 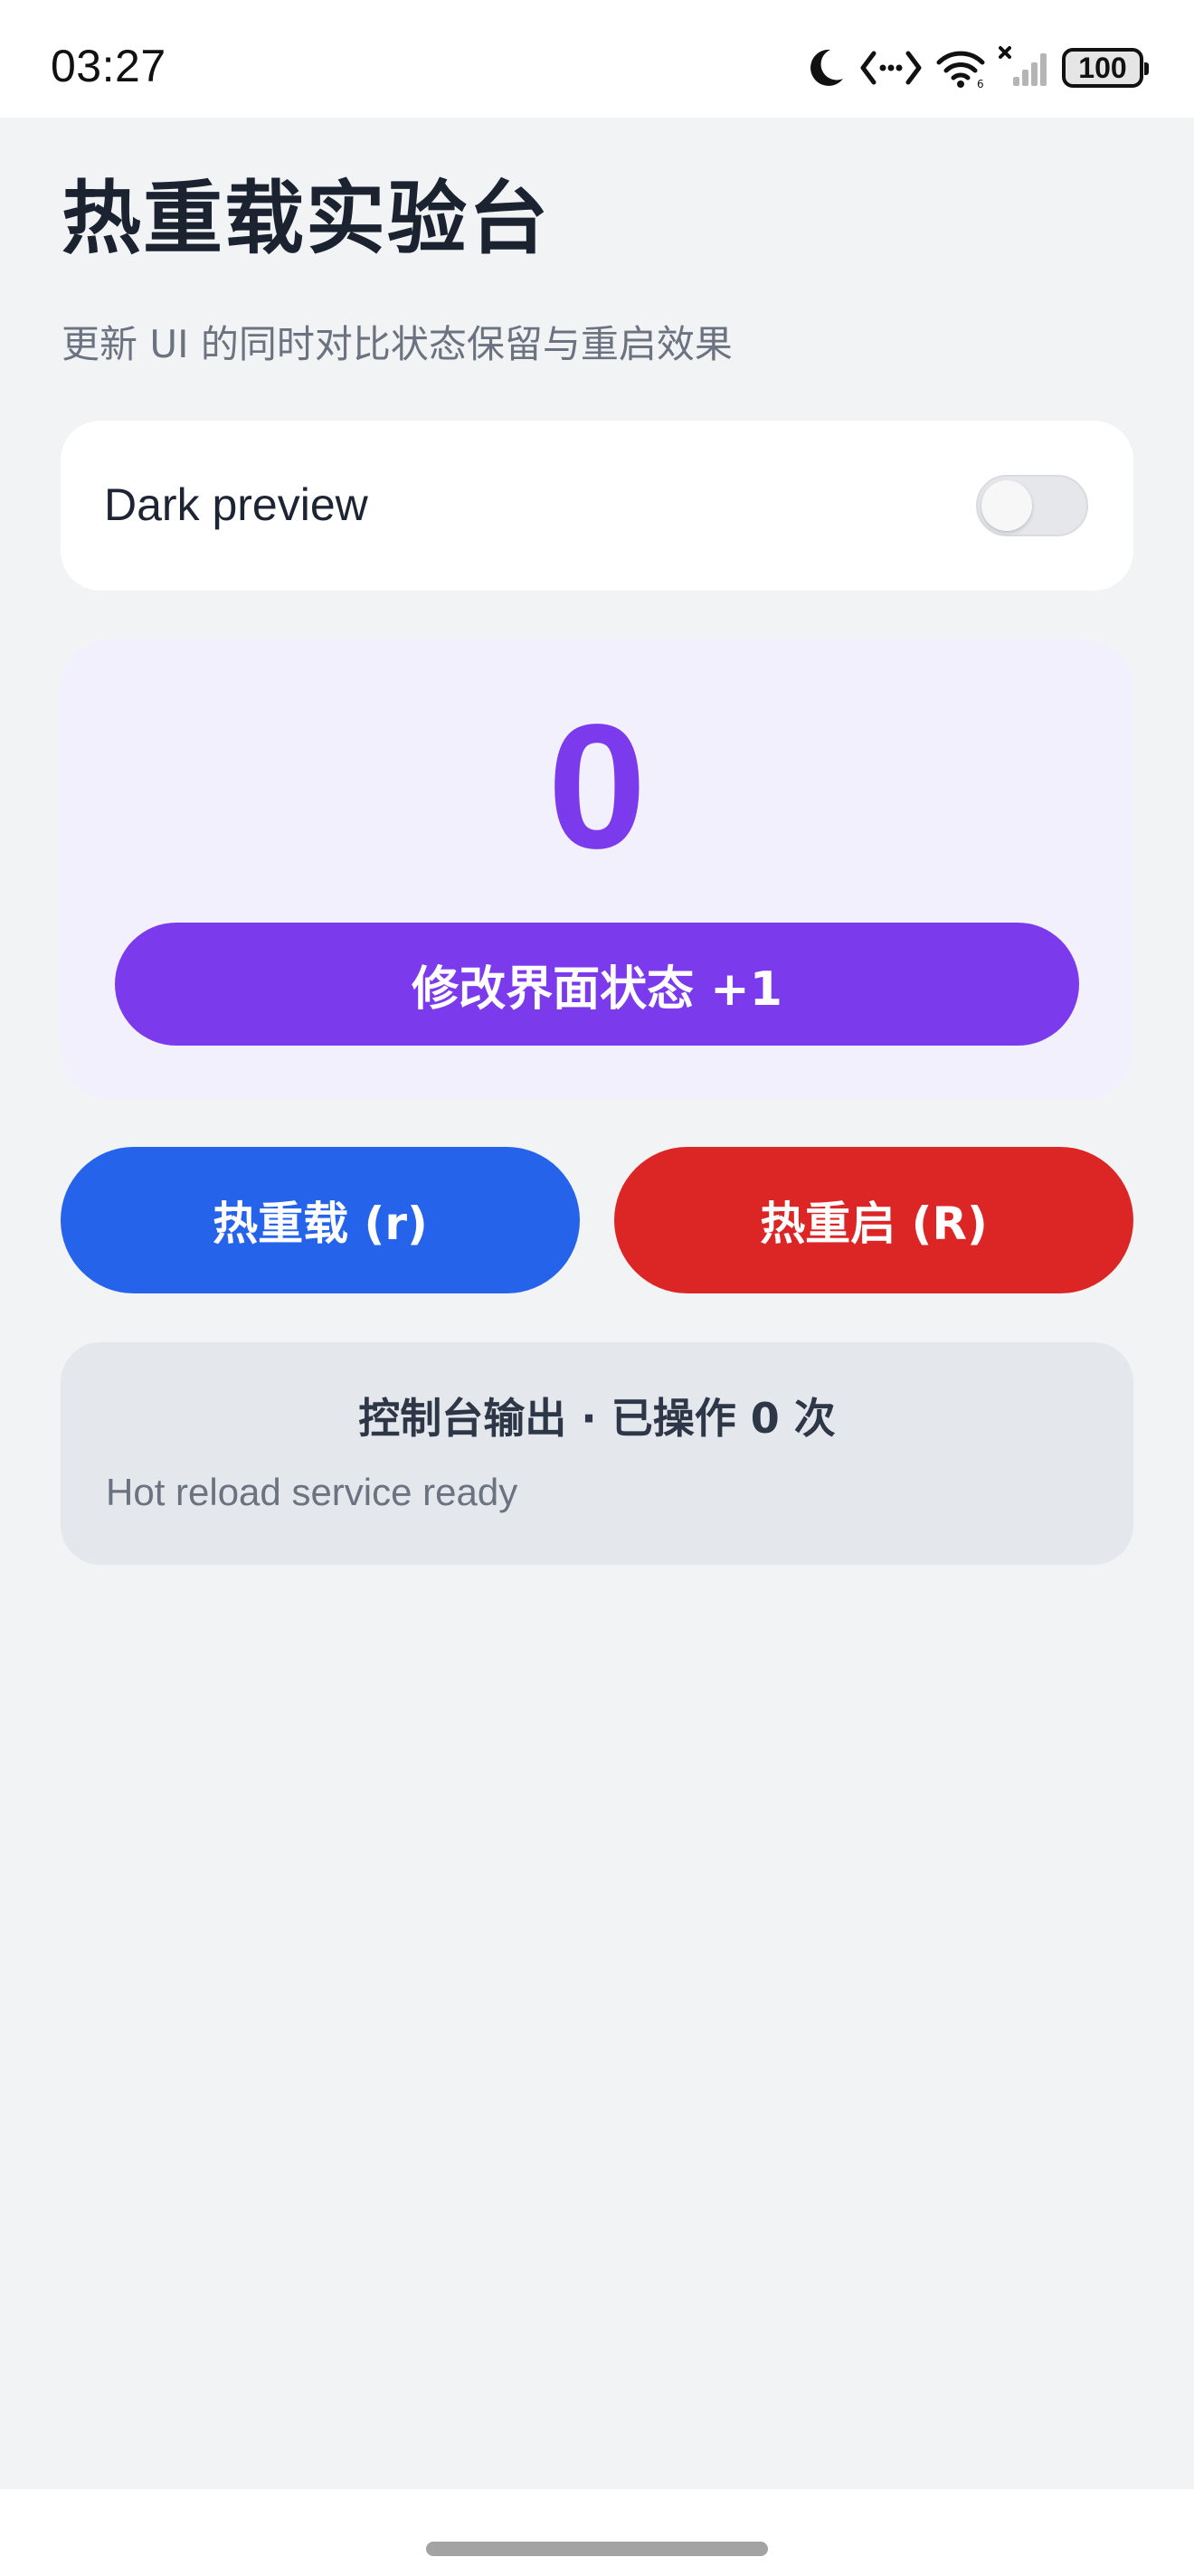 I want to click on signal-icon, so click(x=1024, y=68).